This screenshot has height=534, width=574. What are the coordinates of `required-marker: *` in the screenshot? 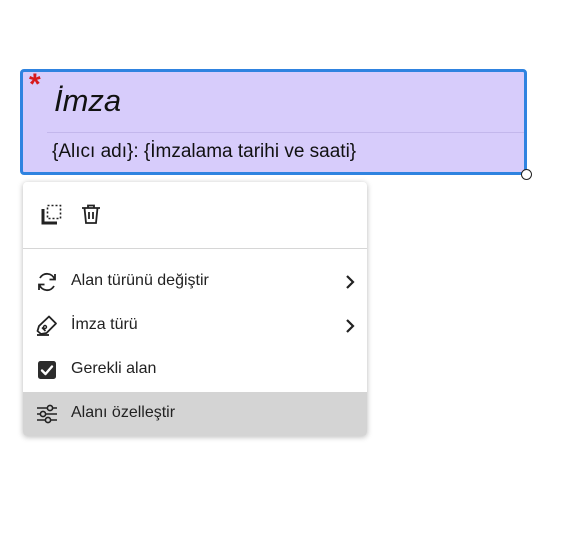 It's located at (35, 84).